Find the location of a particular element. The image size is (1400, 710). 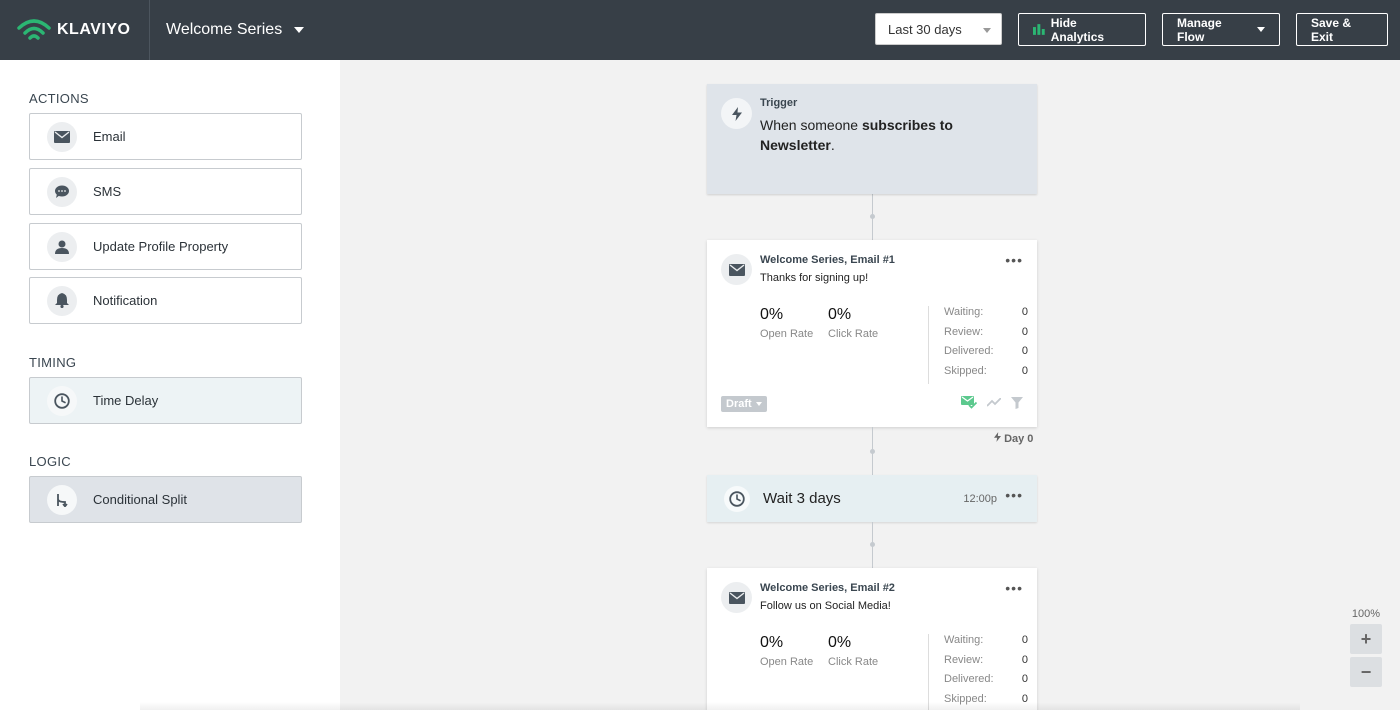

bar-chart-icon is located at coordinates (1039, 29).